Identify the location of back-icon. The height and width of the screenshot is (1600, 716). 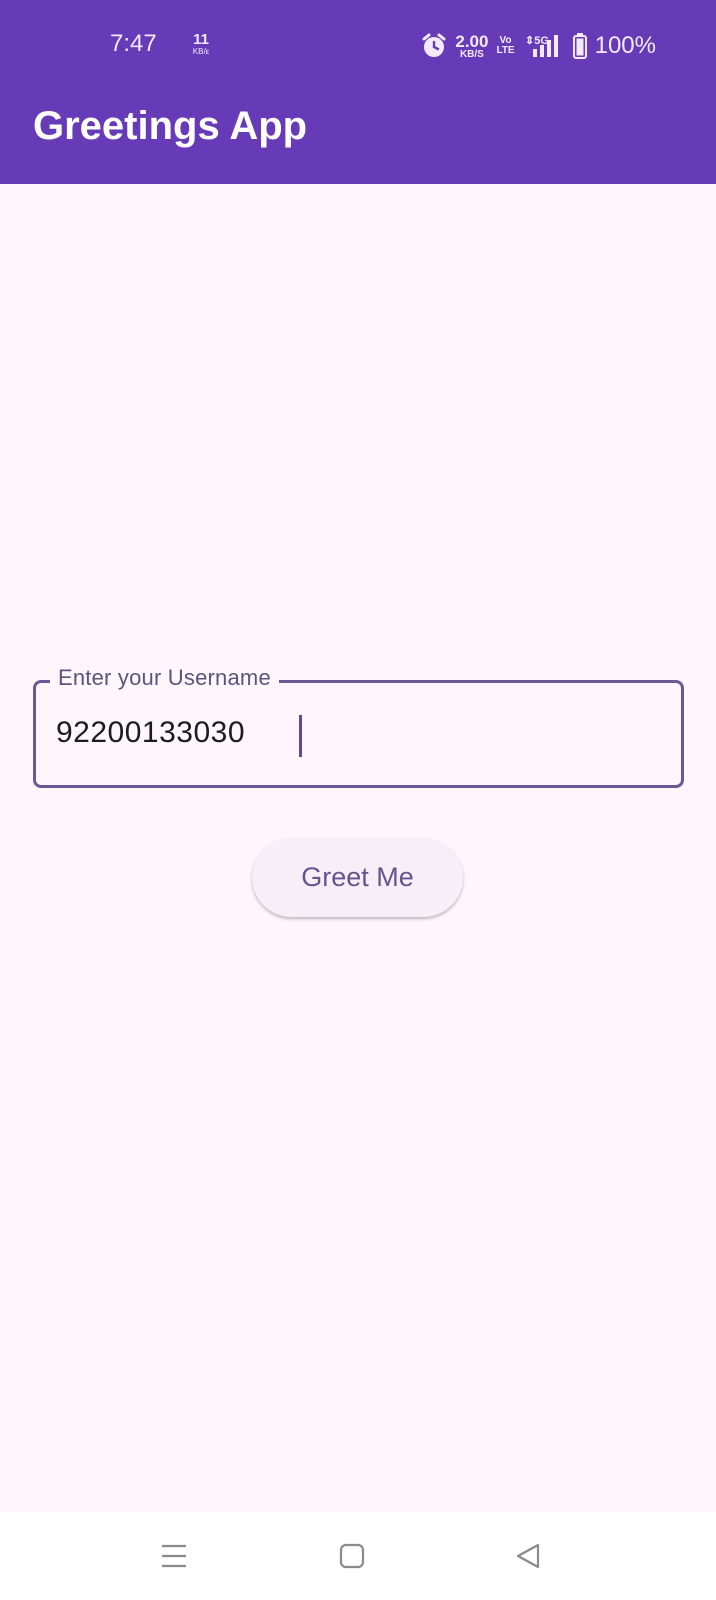
(528, 1556).